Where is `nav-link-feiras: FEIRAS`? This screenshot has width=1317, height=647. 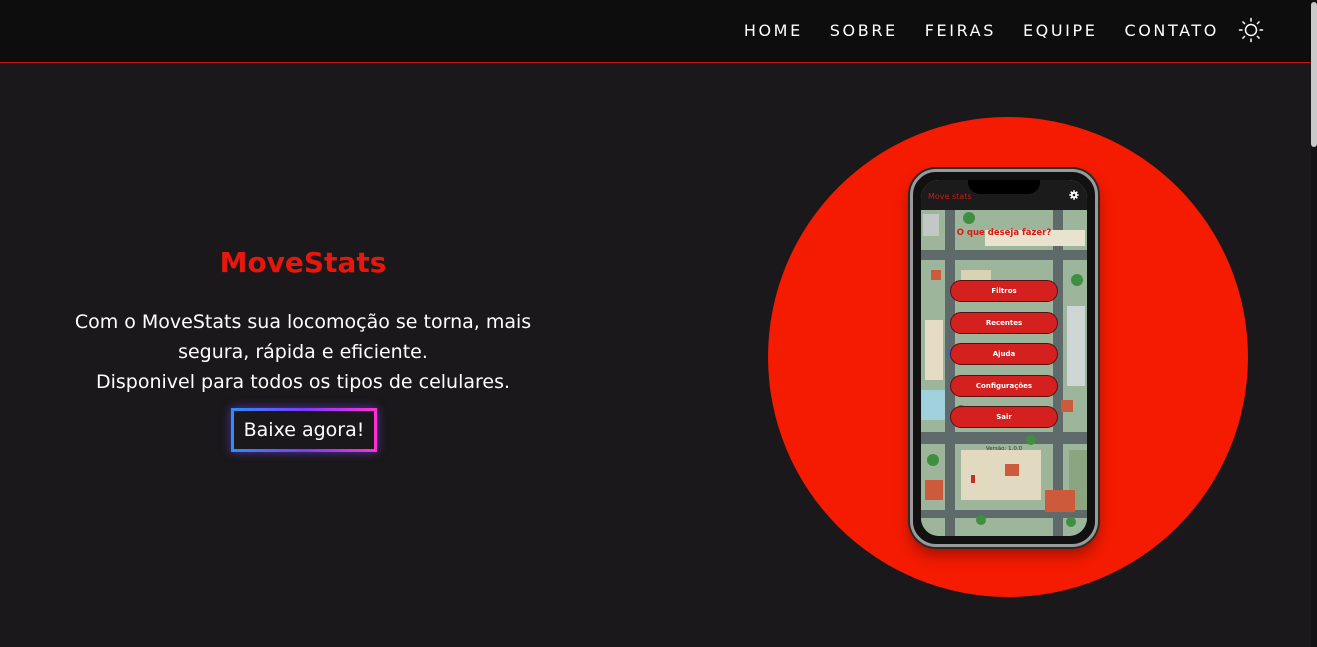 nav-link-feiras: FEIRAS is located at coordinates (960, 31).